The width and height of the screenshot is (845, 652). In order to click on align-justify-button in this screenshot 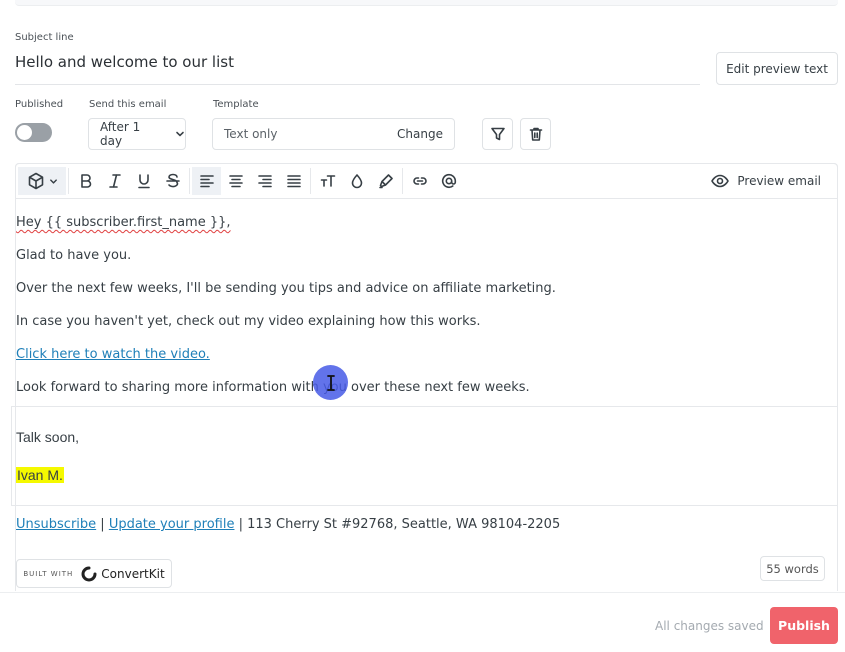, I will do `click(293, 181)`.